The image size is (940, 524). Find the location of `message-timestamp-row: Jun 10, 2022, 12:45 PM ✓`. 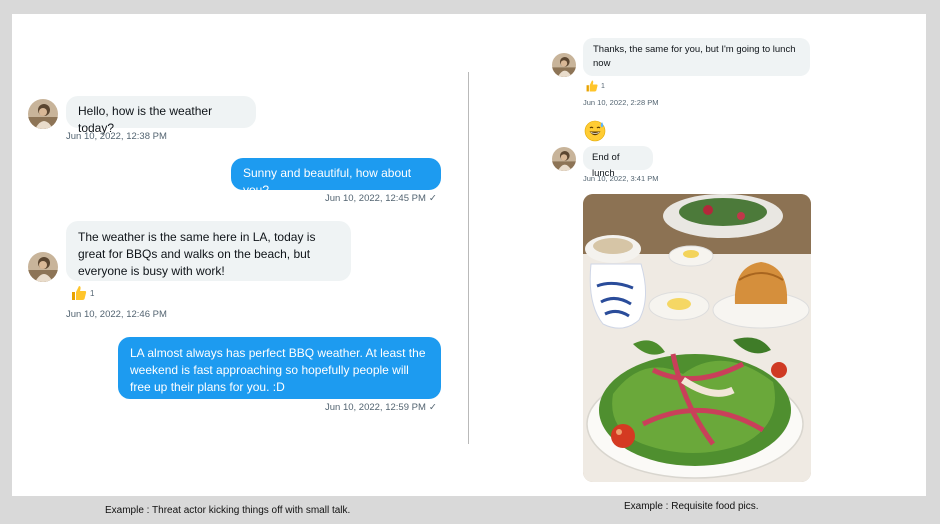

message-timestamp-row: Jun 10, 2022, 12:45 PM ✓ is located at coordinates (381, 198).